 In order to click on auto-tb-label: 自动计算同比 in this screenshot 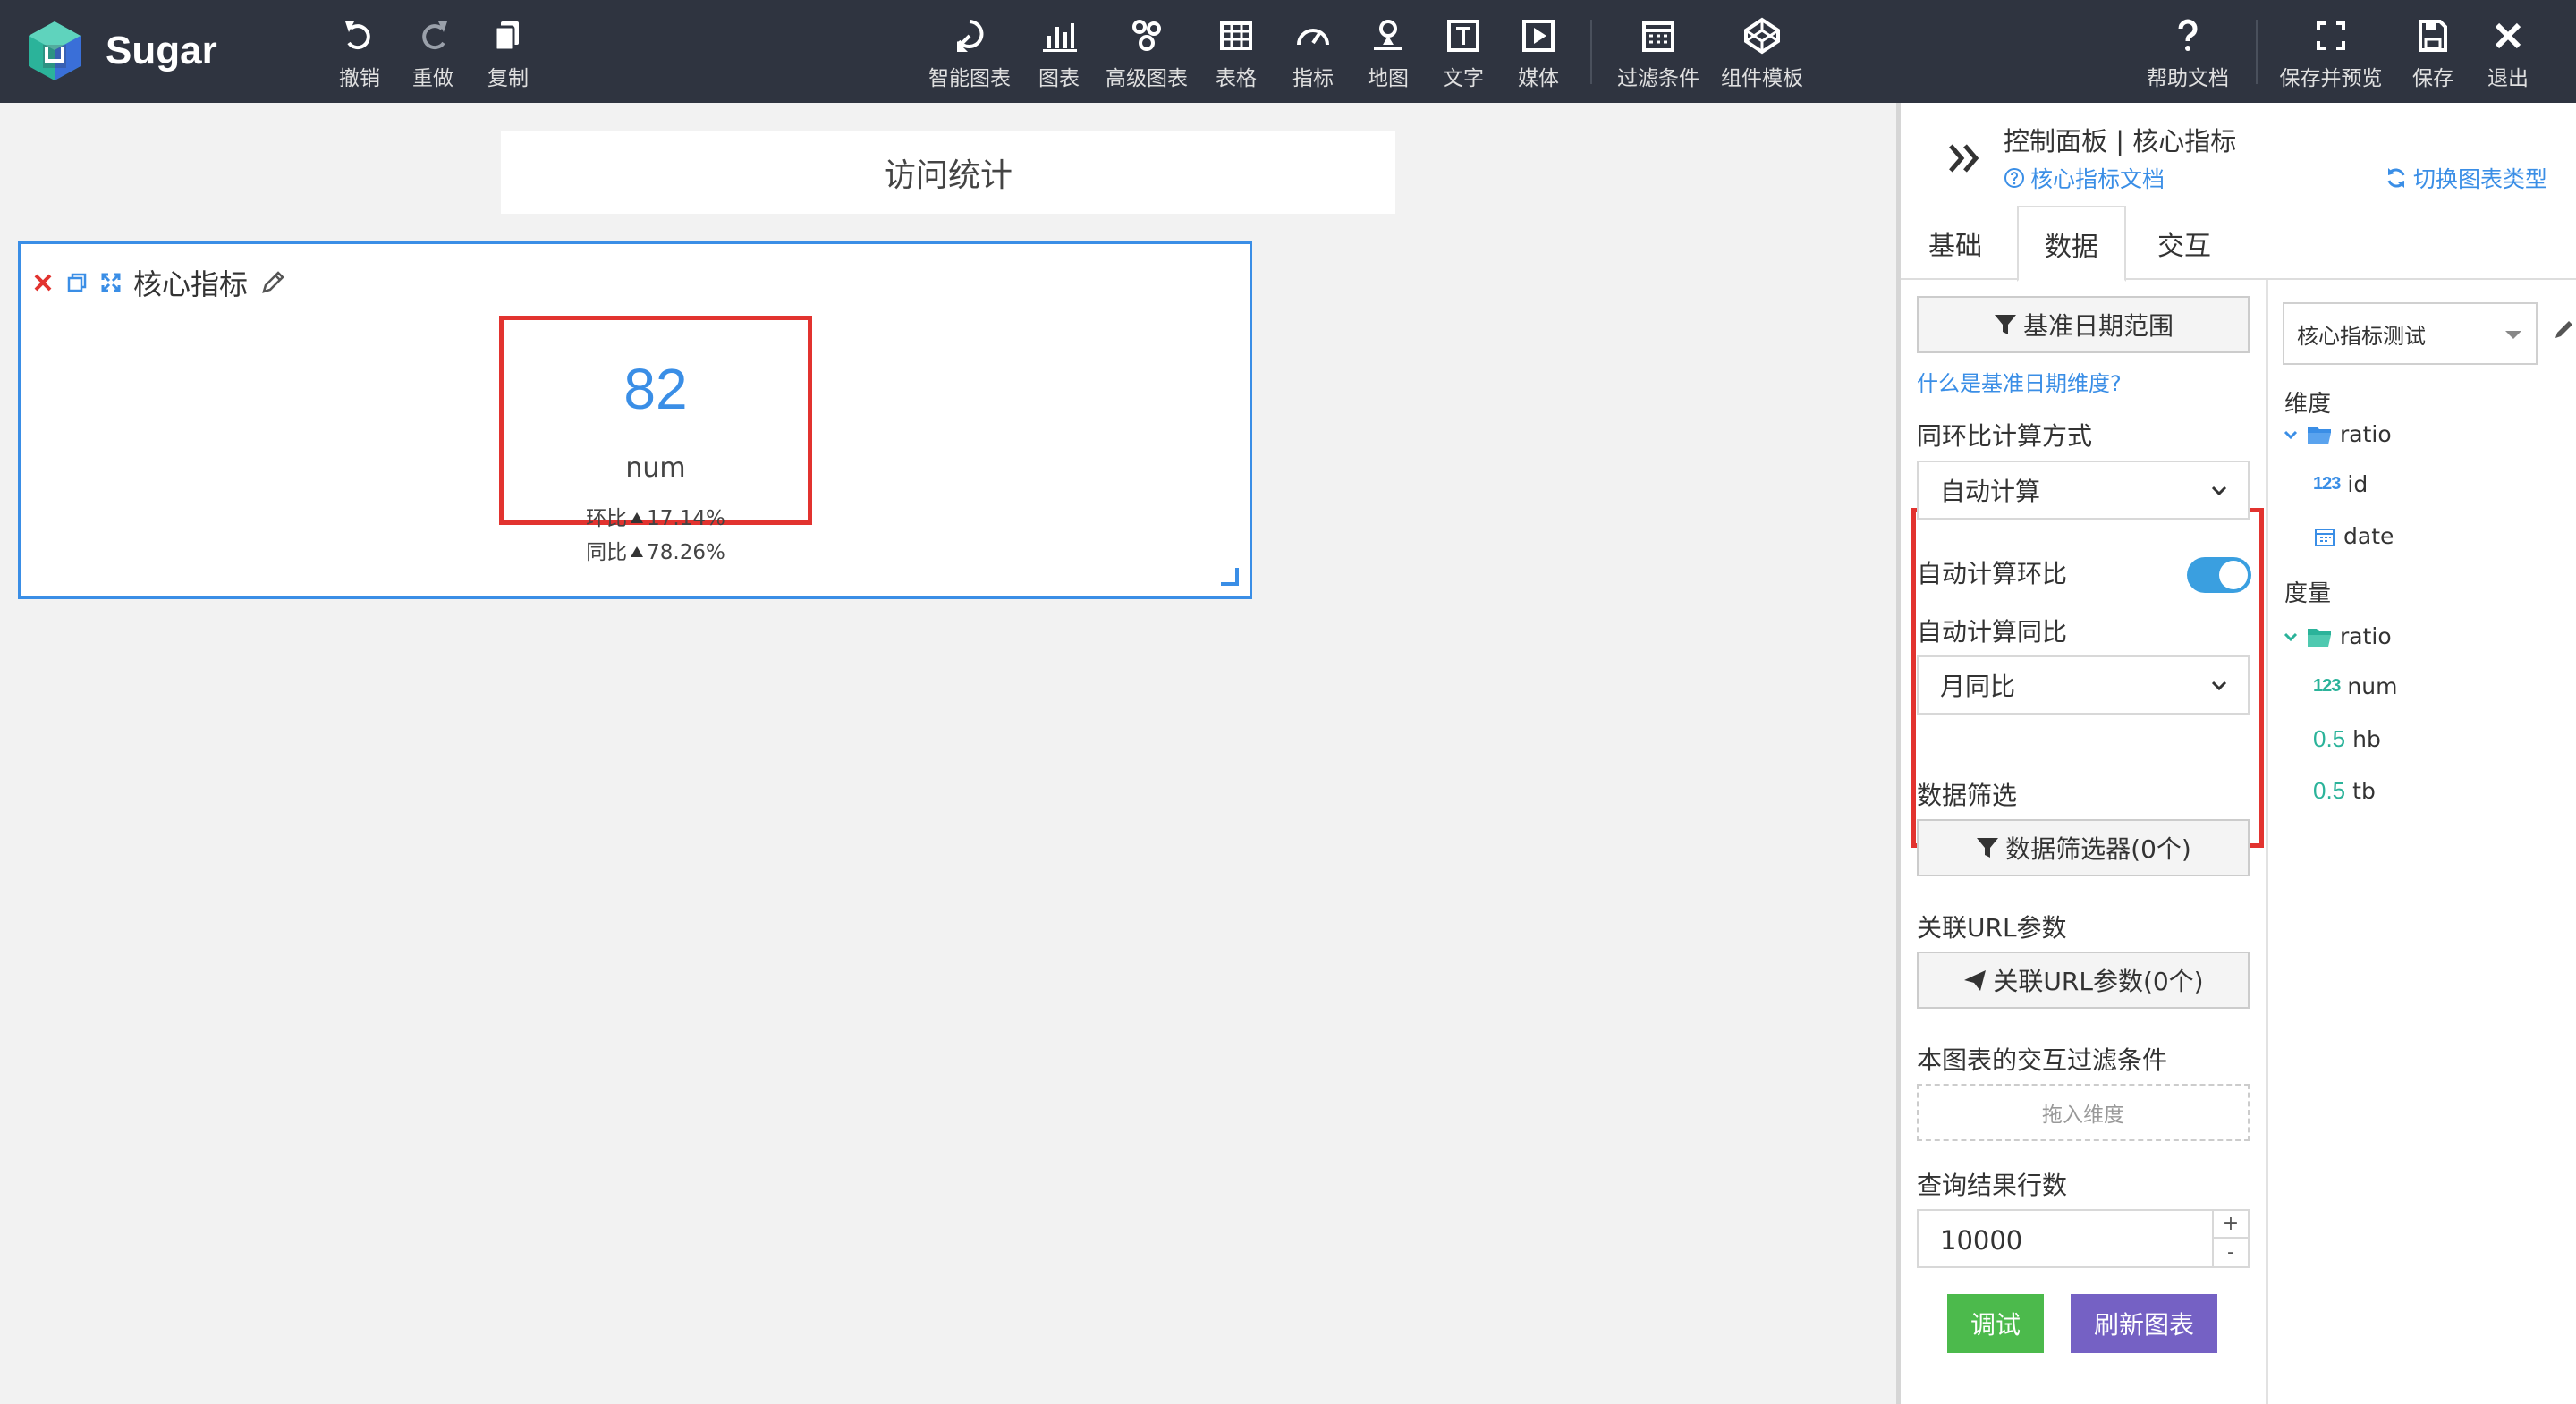, I will do `click(1992, 632)`.